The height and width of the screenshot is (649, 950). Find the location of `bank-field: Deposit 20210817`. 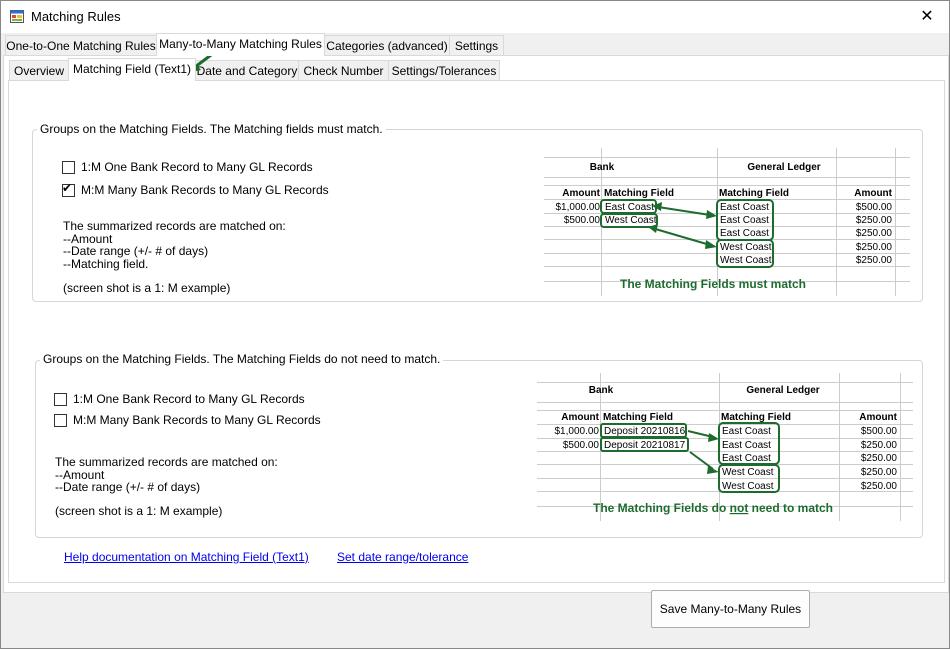

bank-field: Deposit 20210817 is located at coordinates (645, 445).